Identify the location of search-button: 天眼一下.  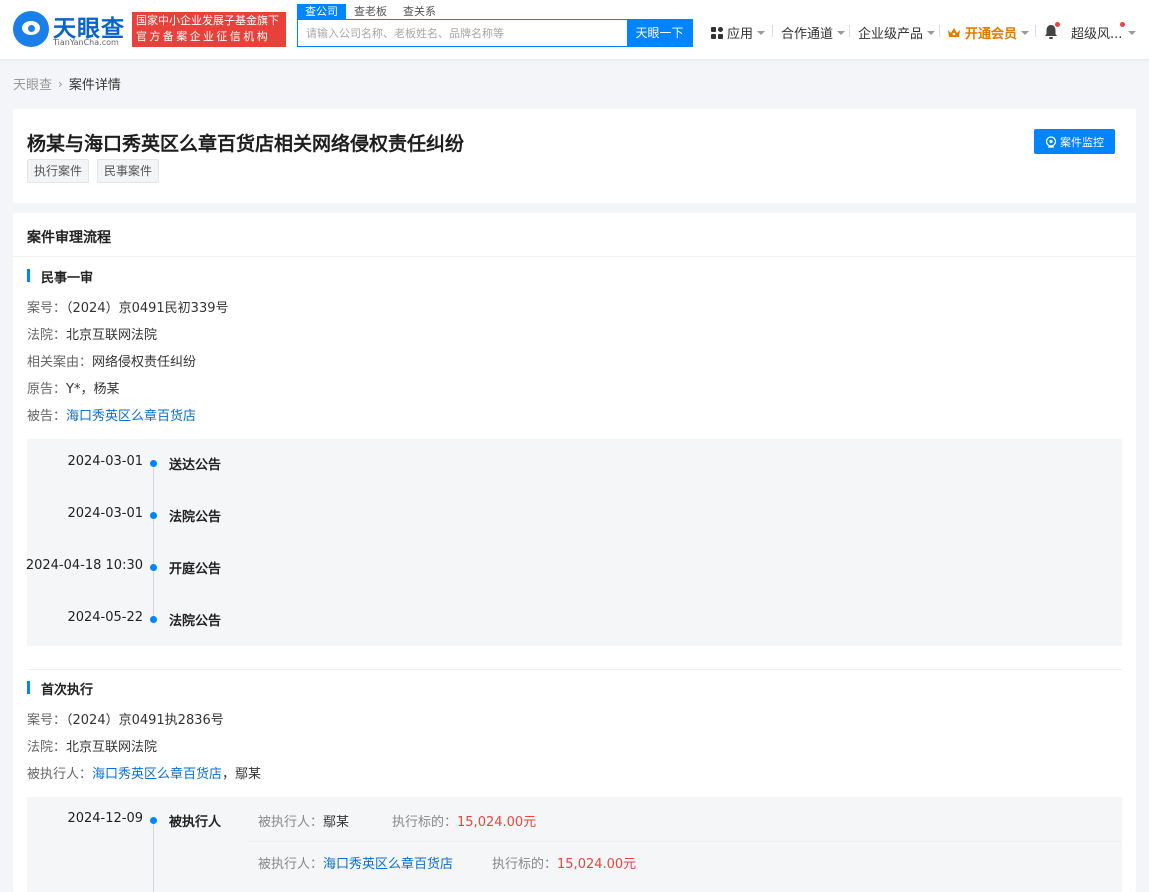
(659, 33).